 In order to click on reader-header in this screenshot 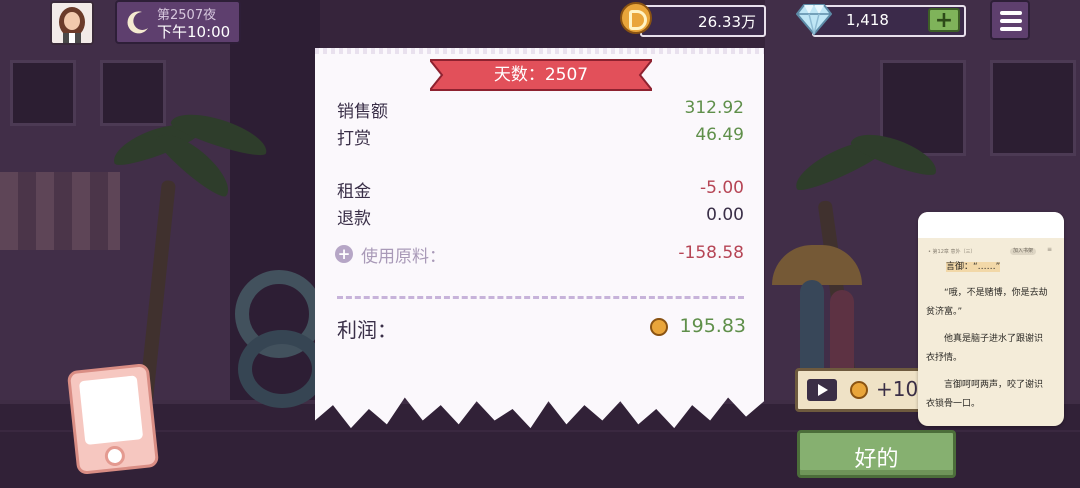, I will do `click(991, 225)`.